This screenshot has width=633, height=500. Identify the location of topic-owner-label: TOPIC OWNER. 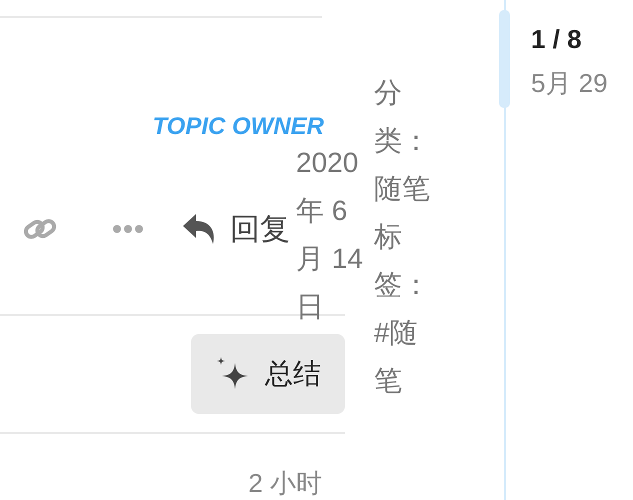
(238, 127).